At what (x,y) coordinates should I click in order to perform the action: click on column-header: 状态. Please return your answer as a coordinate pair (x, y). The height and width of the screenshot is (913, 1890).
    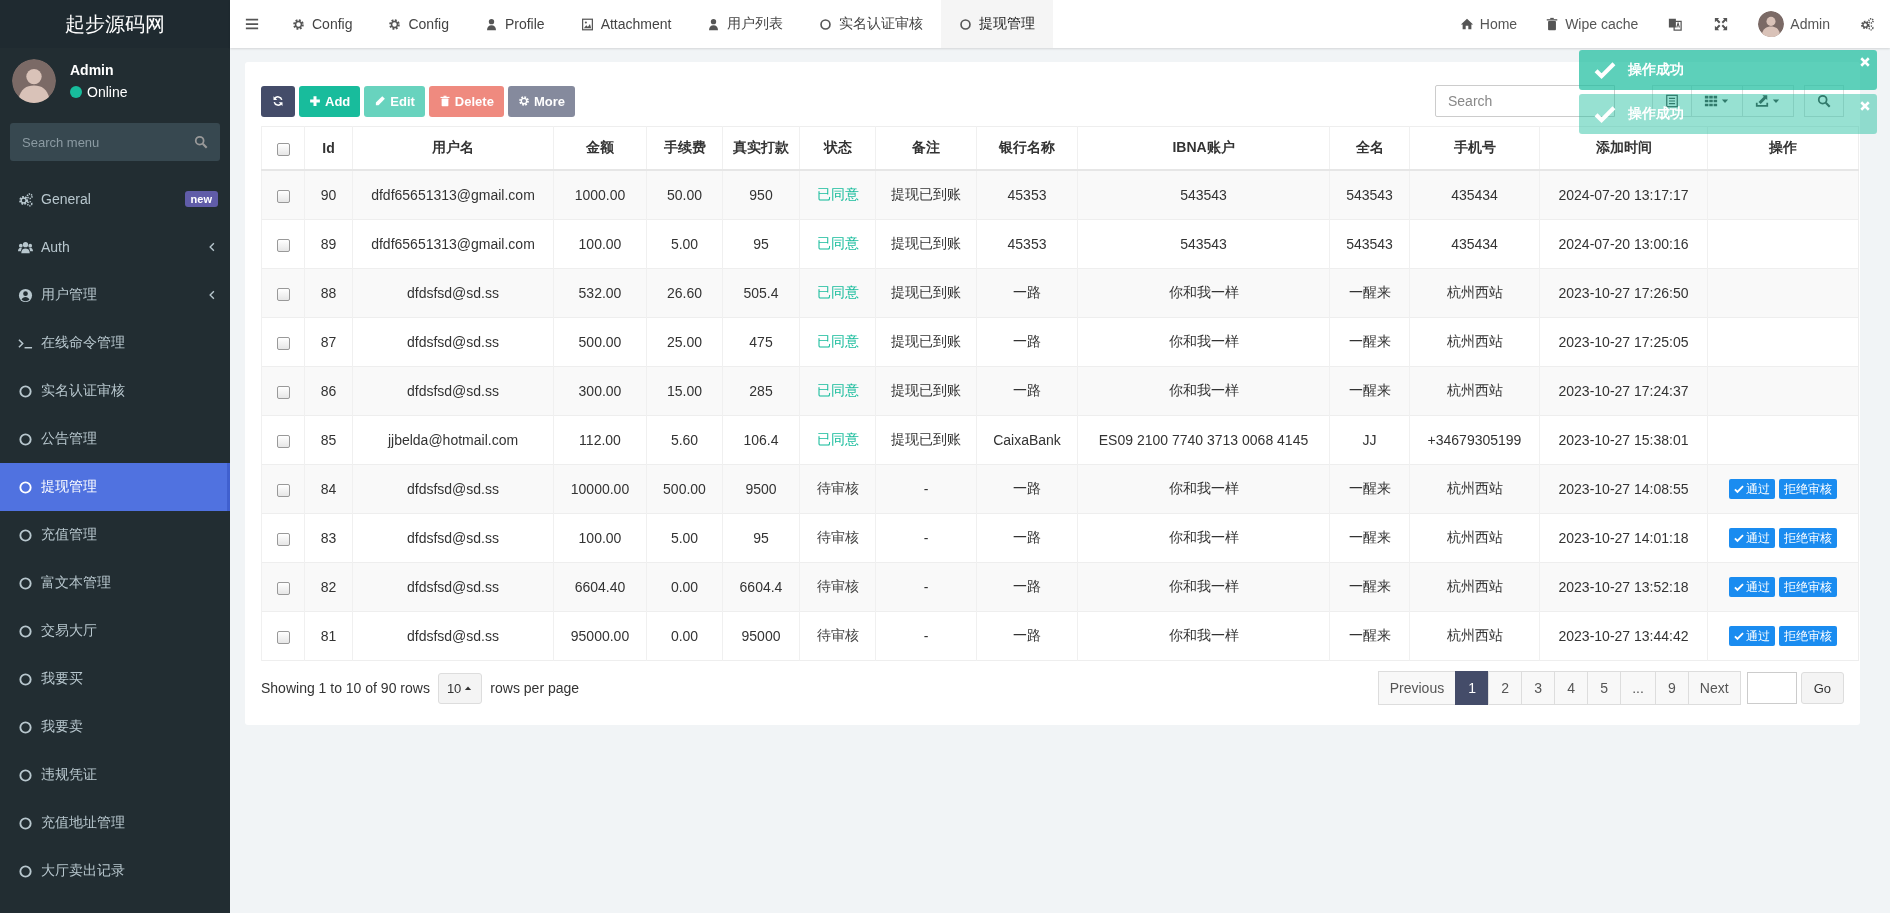
    Looking at the image, I should click on (837, 147).